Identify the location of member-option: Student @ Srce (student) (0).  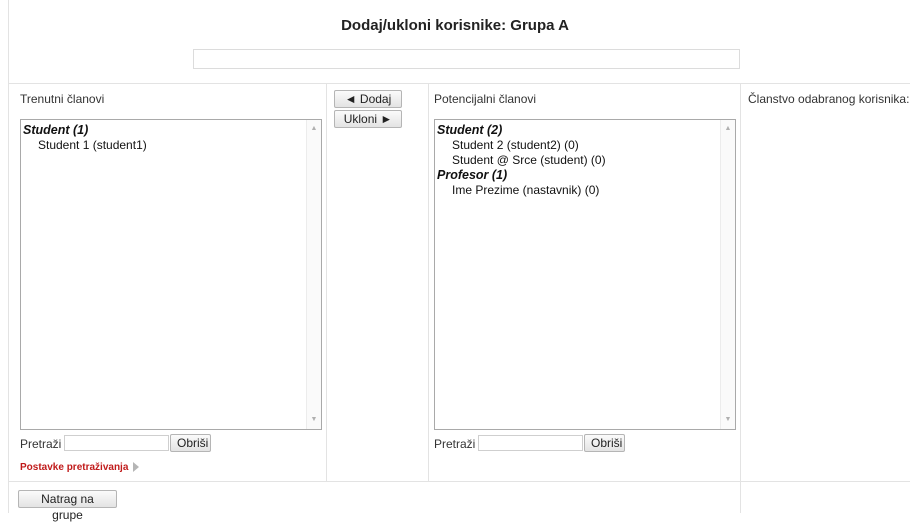
(585, 160).